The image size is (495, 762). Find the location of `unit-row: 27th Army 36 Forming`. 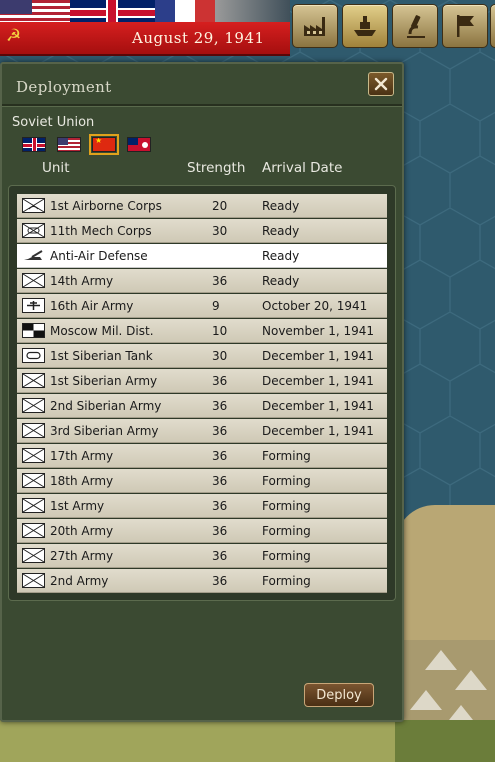

unit-row: 27th Army 36 Forming is located at coordinates (202, 556).